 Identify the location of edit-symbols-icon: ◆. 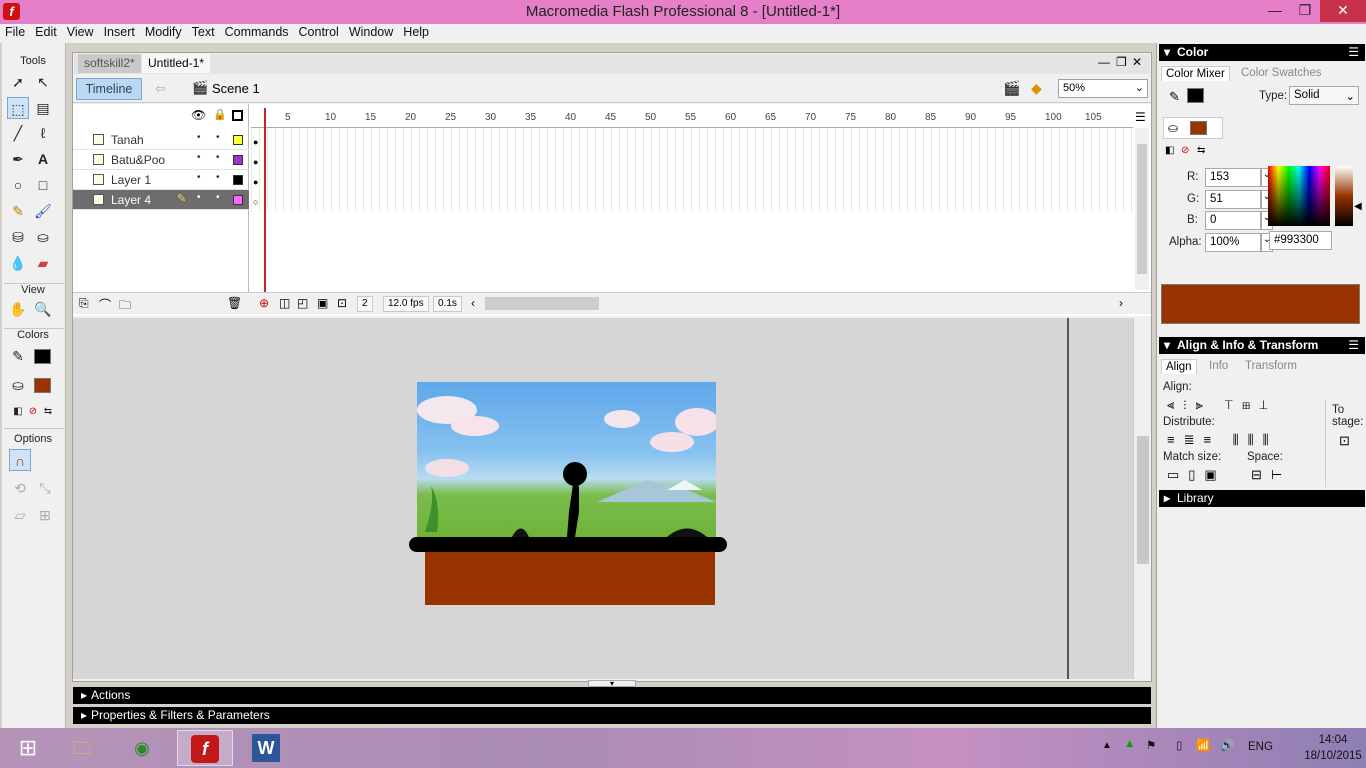
(1036, 88).